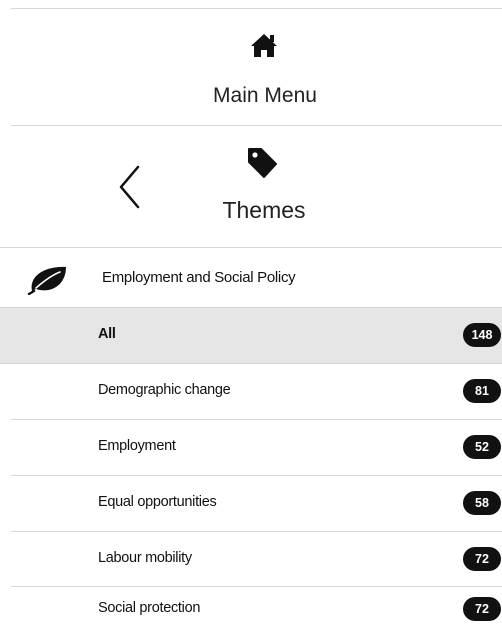  Describe the element at coordinates (251, 607) in the screenshot. I see `theme-item-social-protection: Social protection 72` at that location.